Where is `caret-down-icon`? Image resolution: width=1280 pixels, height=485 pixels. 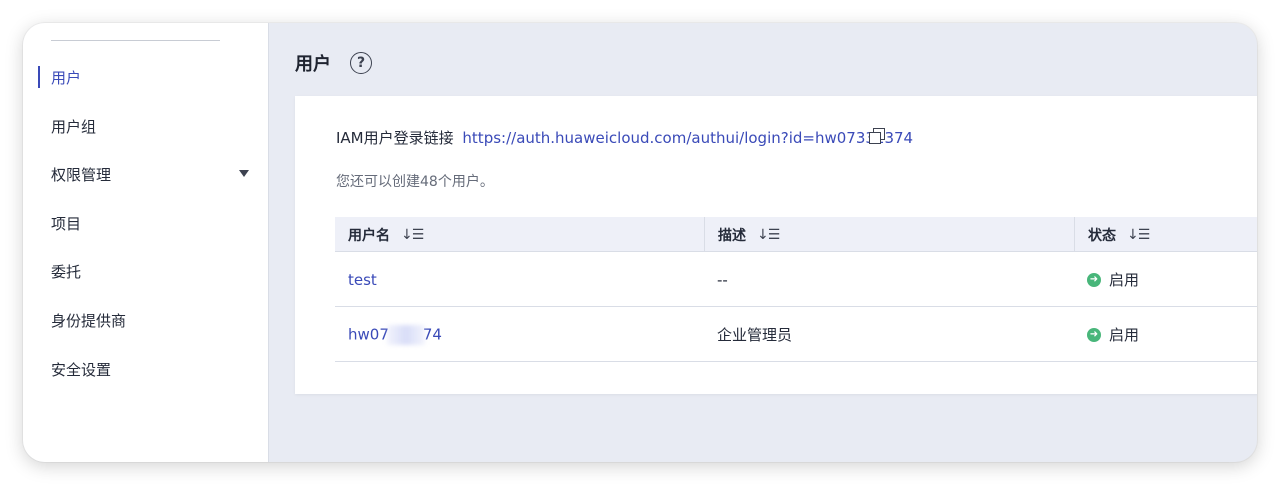 caret-down-icon is located at coordinates (244, 173).